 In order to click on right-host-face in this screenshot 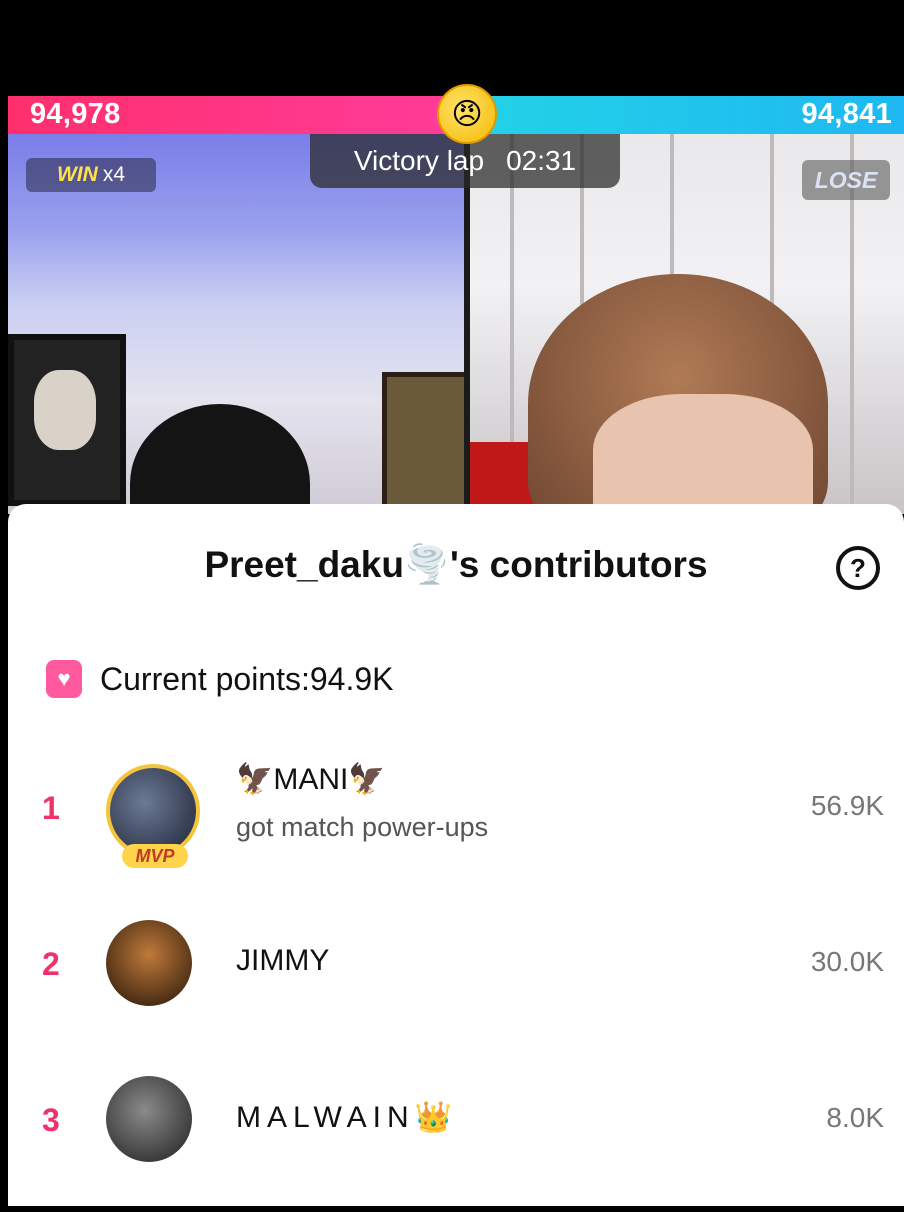, I will do `click(703, 454)`.